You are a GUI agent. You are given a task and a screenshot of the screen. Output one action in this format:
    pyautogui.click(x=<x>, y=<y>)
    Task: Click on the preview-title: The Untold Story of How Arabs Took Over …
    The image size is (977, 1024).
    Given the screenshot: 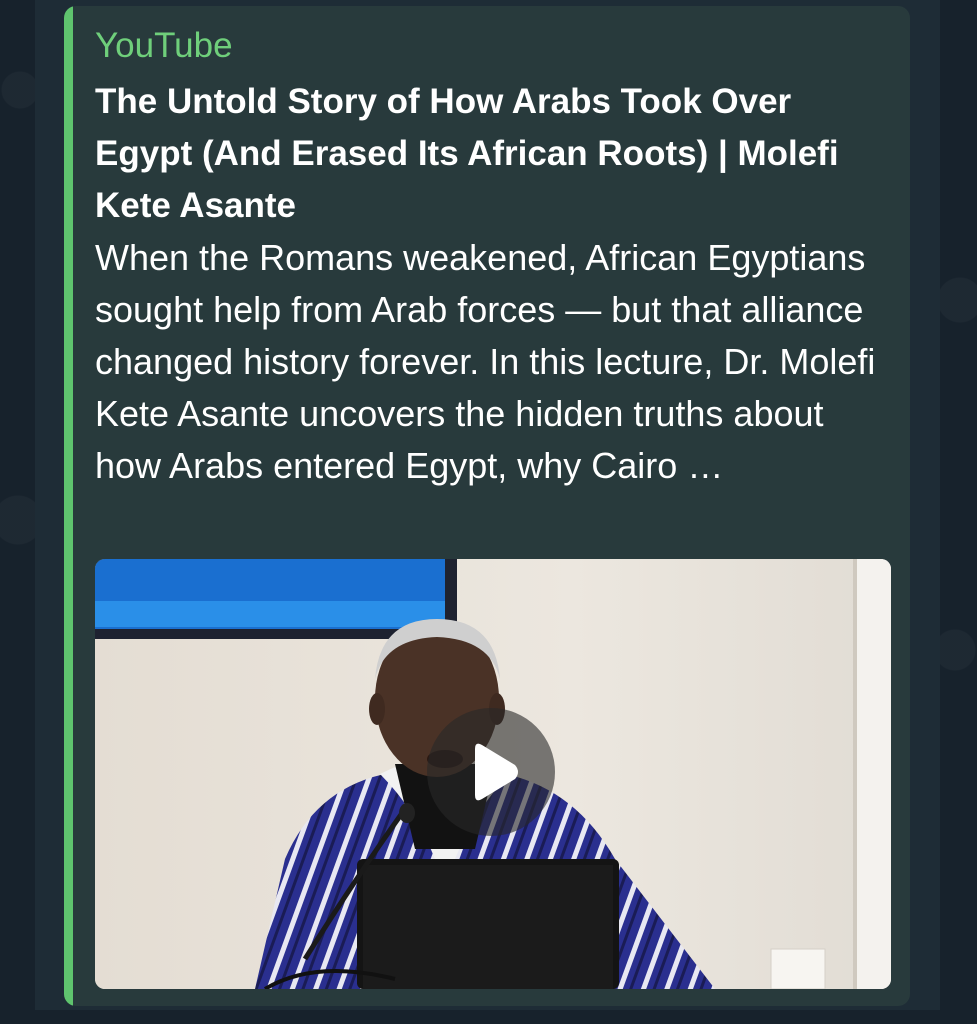 What is the action you would take?
    pyautogui.click(x=467, y=153)
    